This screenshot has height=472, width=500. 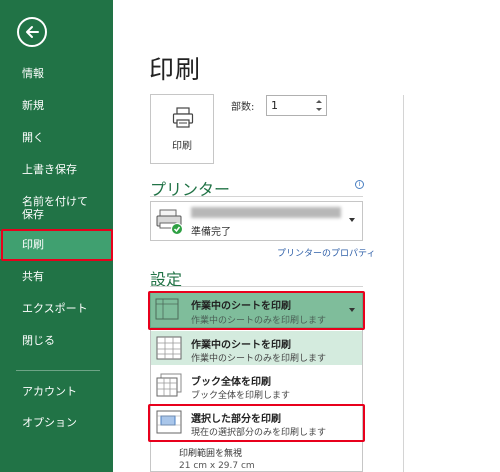 What do you see at coordinates (169, 222) in the screenshot?
I see `printer-device-icon` at bounding box center [169, 222].